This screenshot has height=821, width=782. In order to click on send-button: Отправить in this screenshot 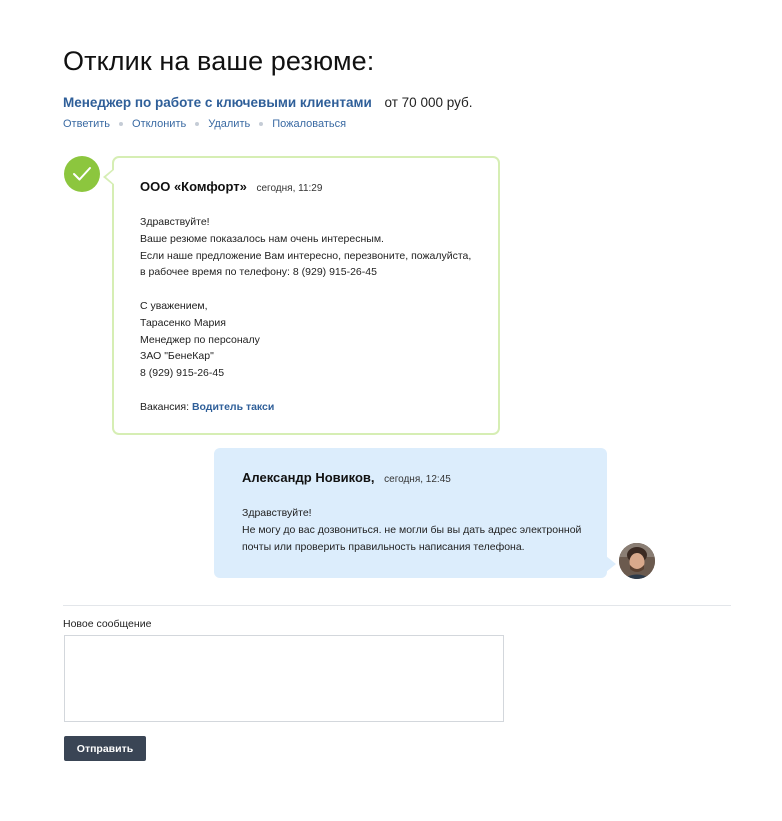, I will do `click(105, 748)`.